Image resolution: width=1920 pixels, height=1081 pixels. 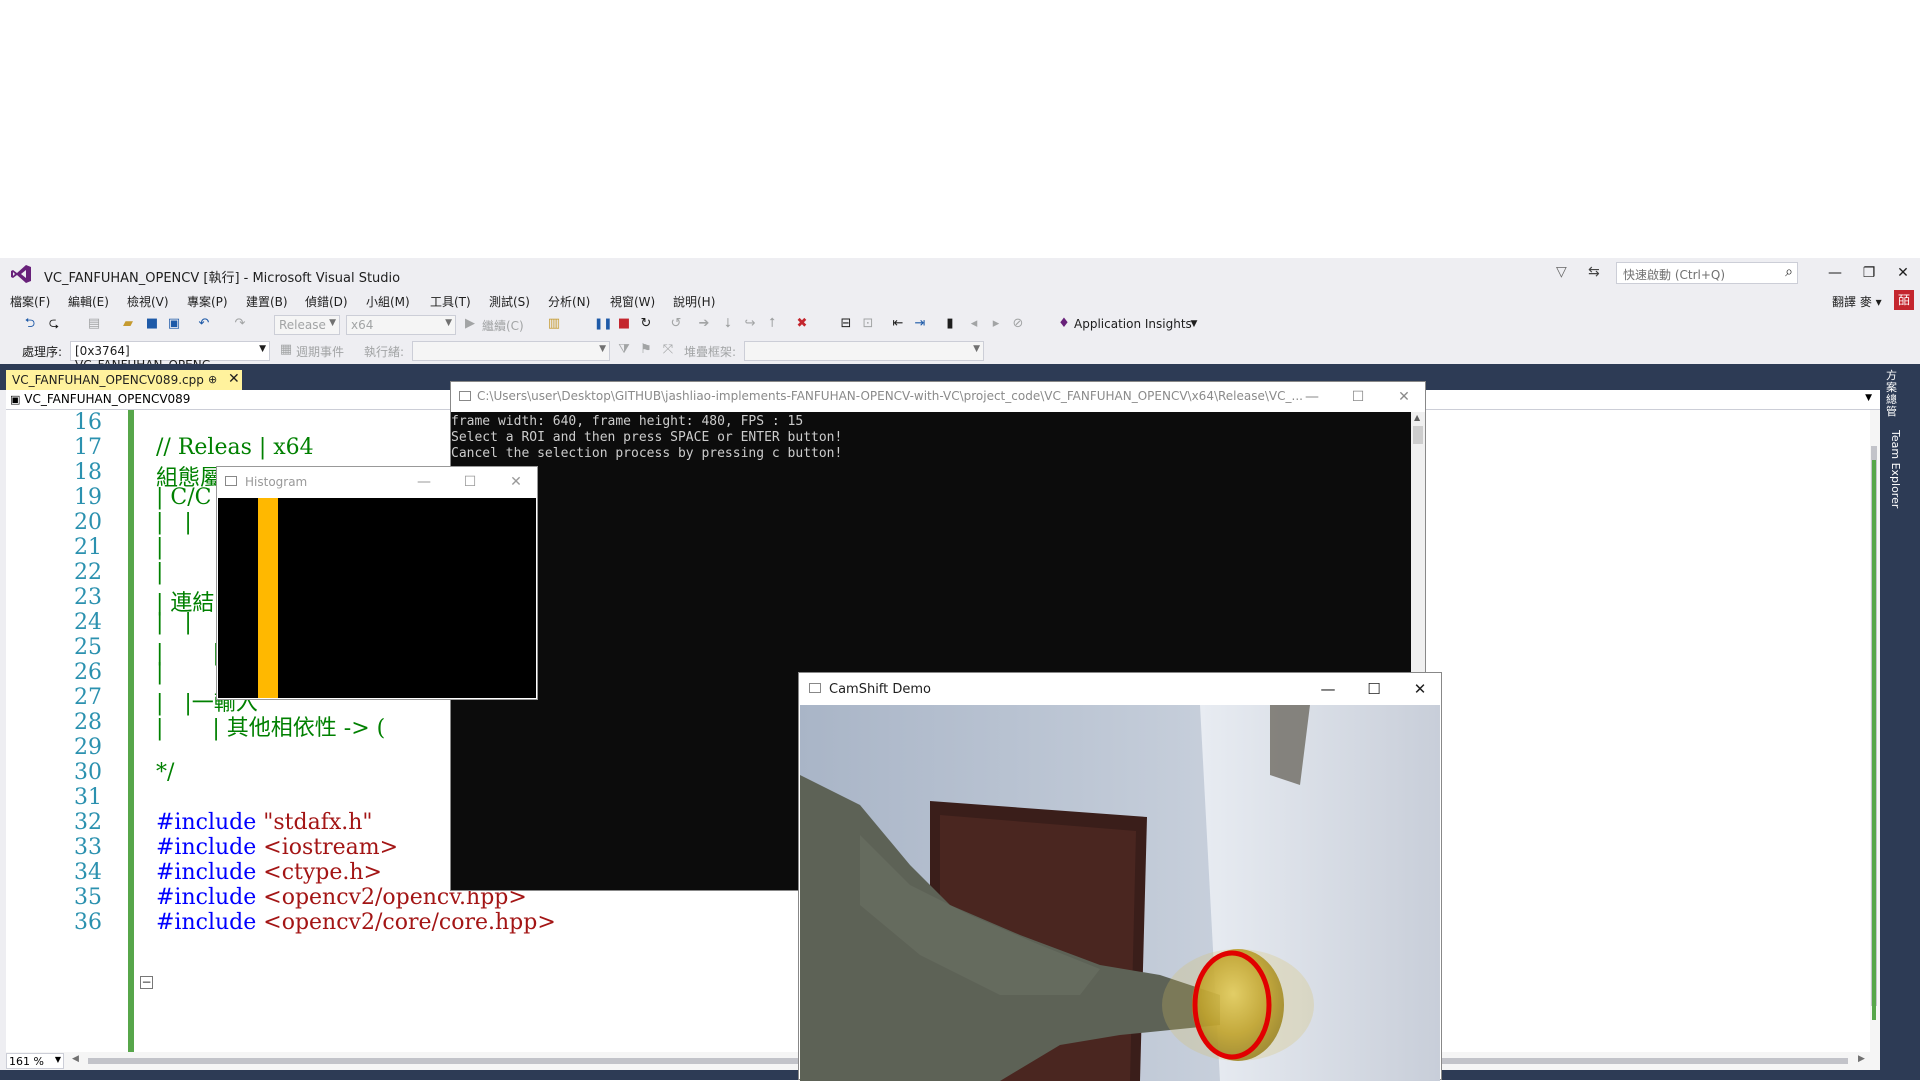 I want to click on stack-frame-select: ▼, so click(x=864, y=351).